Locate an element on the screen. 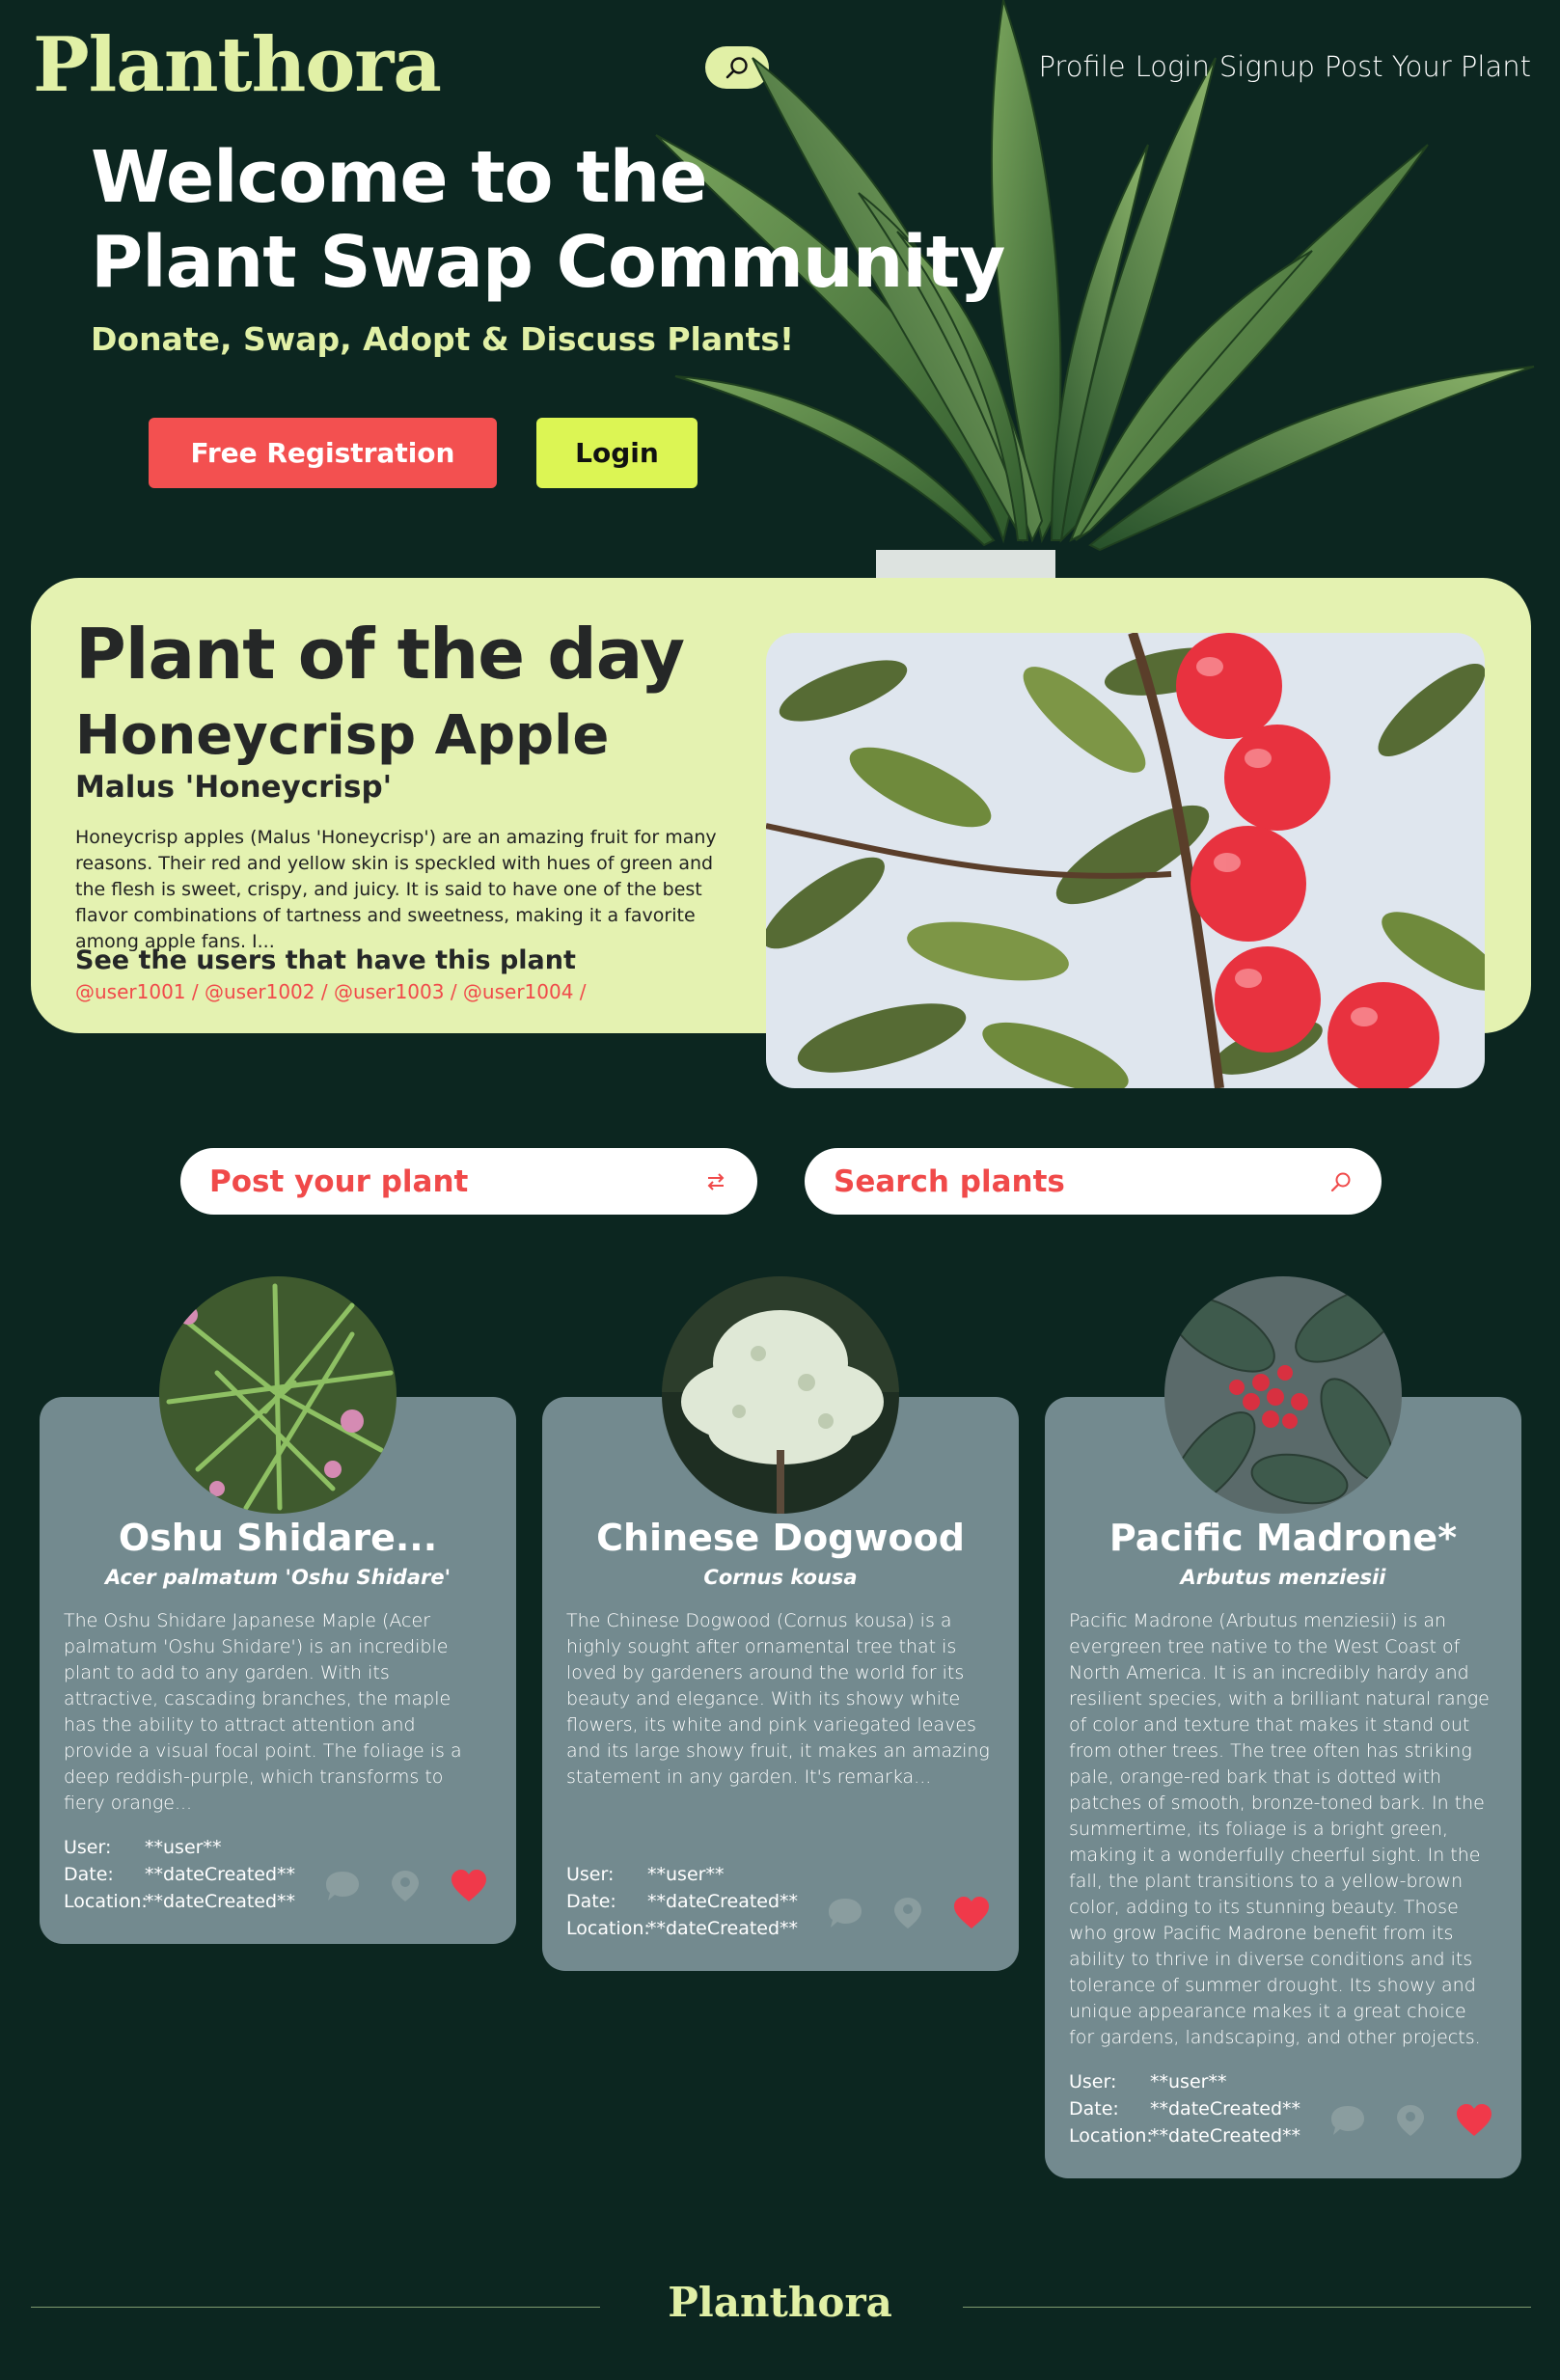 This screenshot has height=2380, width=1560. plant-of-the-day-scientific-name: Malus 'Honeycrisp' is located at coordinates (234, 788).